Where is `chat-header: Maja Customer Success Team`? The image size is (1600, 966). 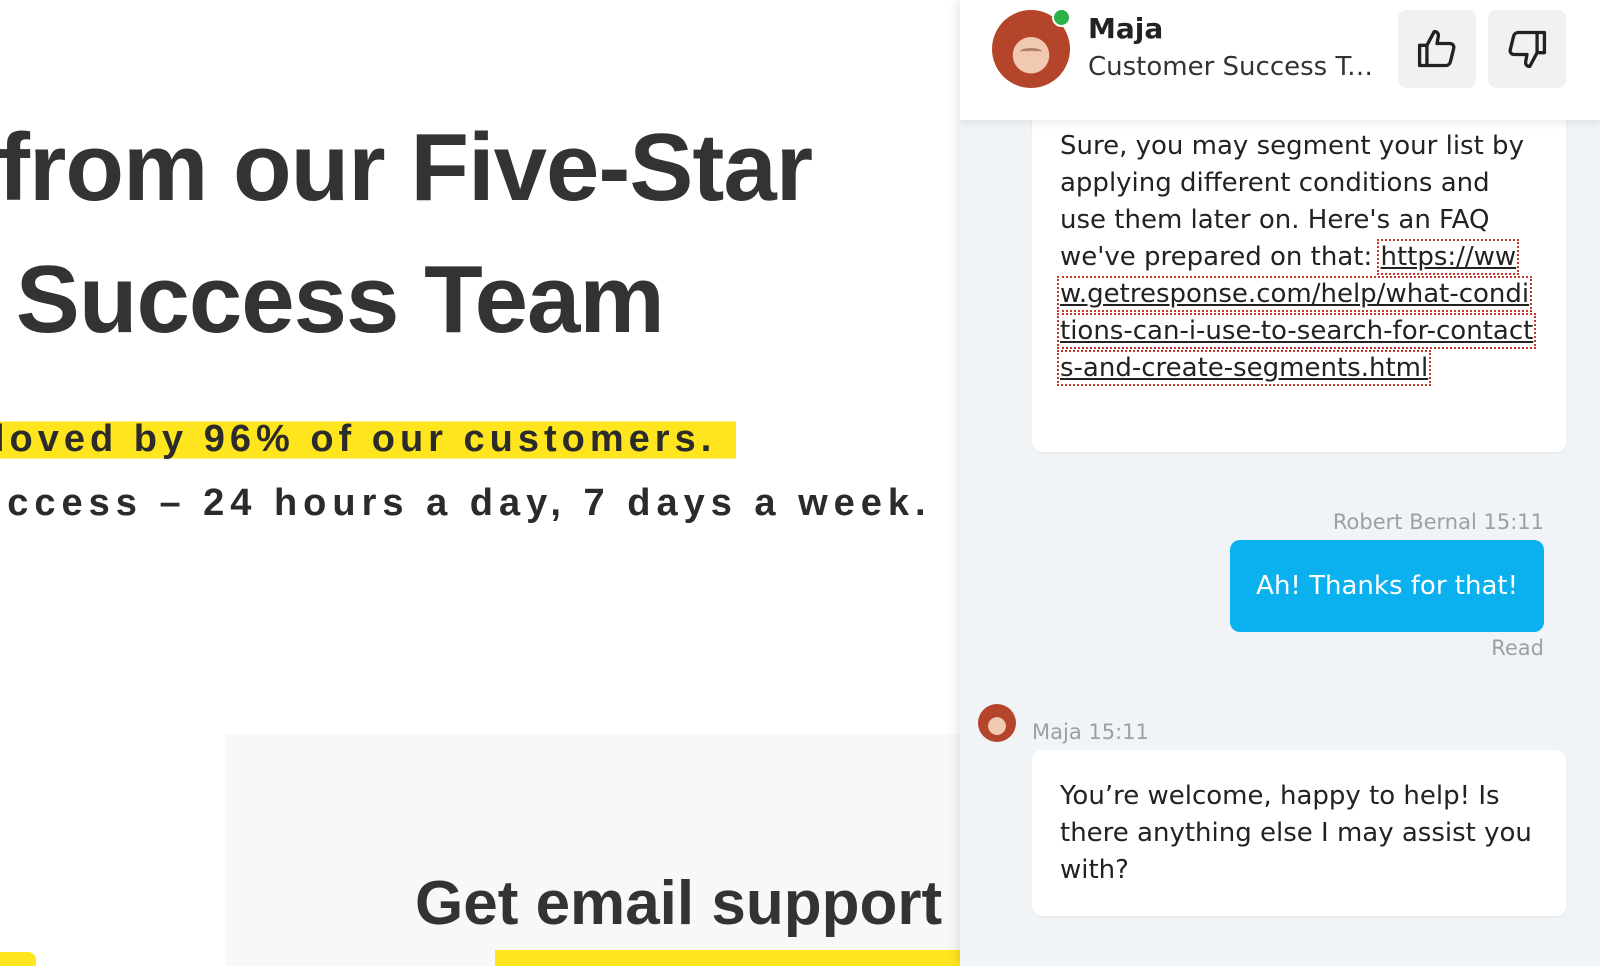 chat-header: Maja Customer Success Team is located at coordinates (1280, 60).